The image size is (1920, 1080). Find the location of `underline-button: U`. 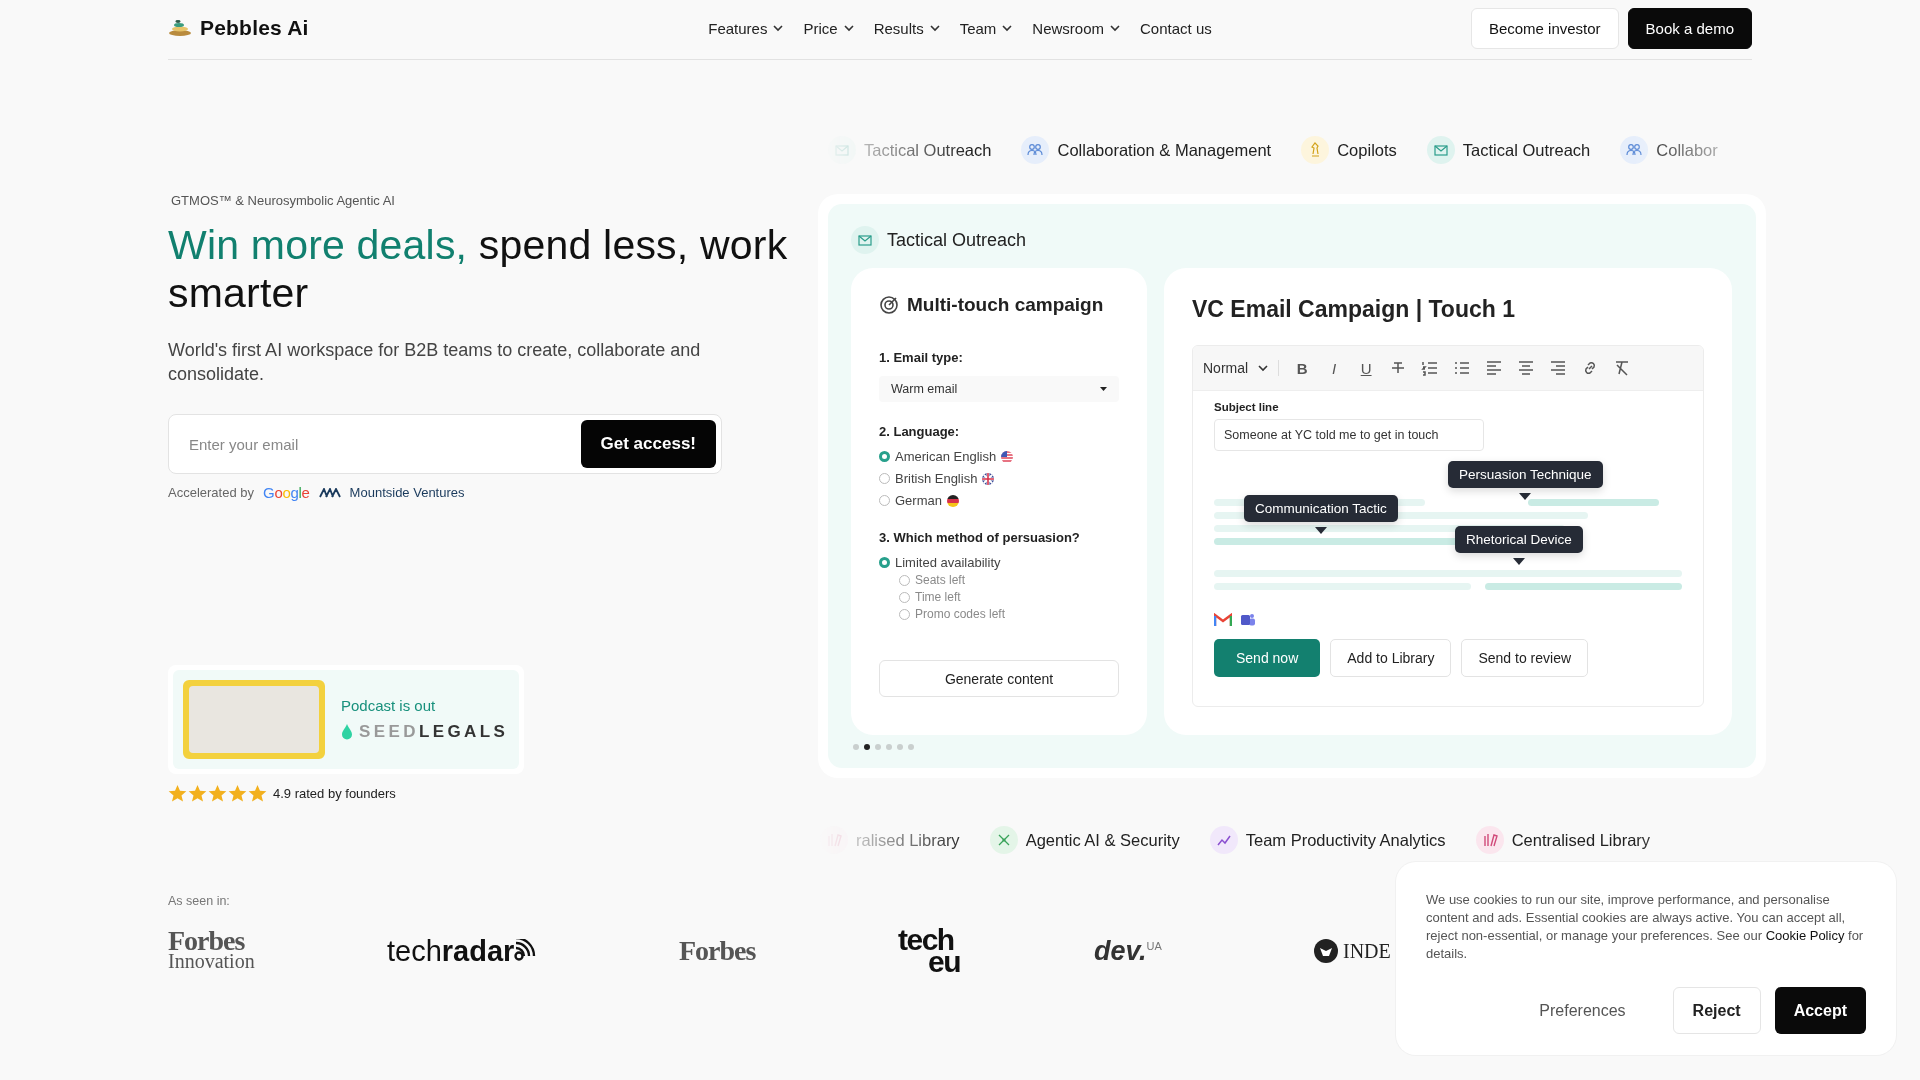

underline-button: U is located at coordinates (1366, 368).